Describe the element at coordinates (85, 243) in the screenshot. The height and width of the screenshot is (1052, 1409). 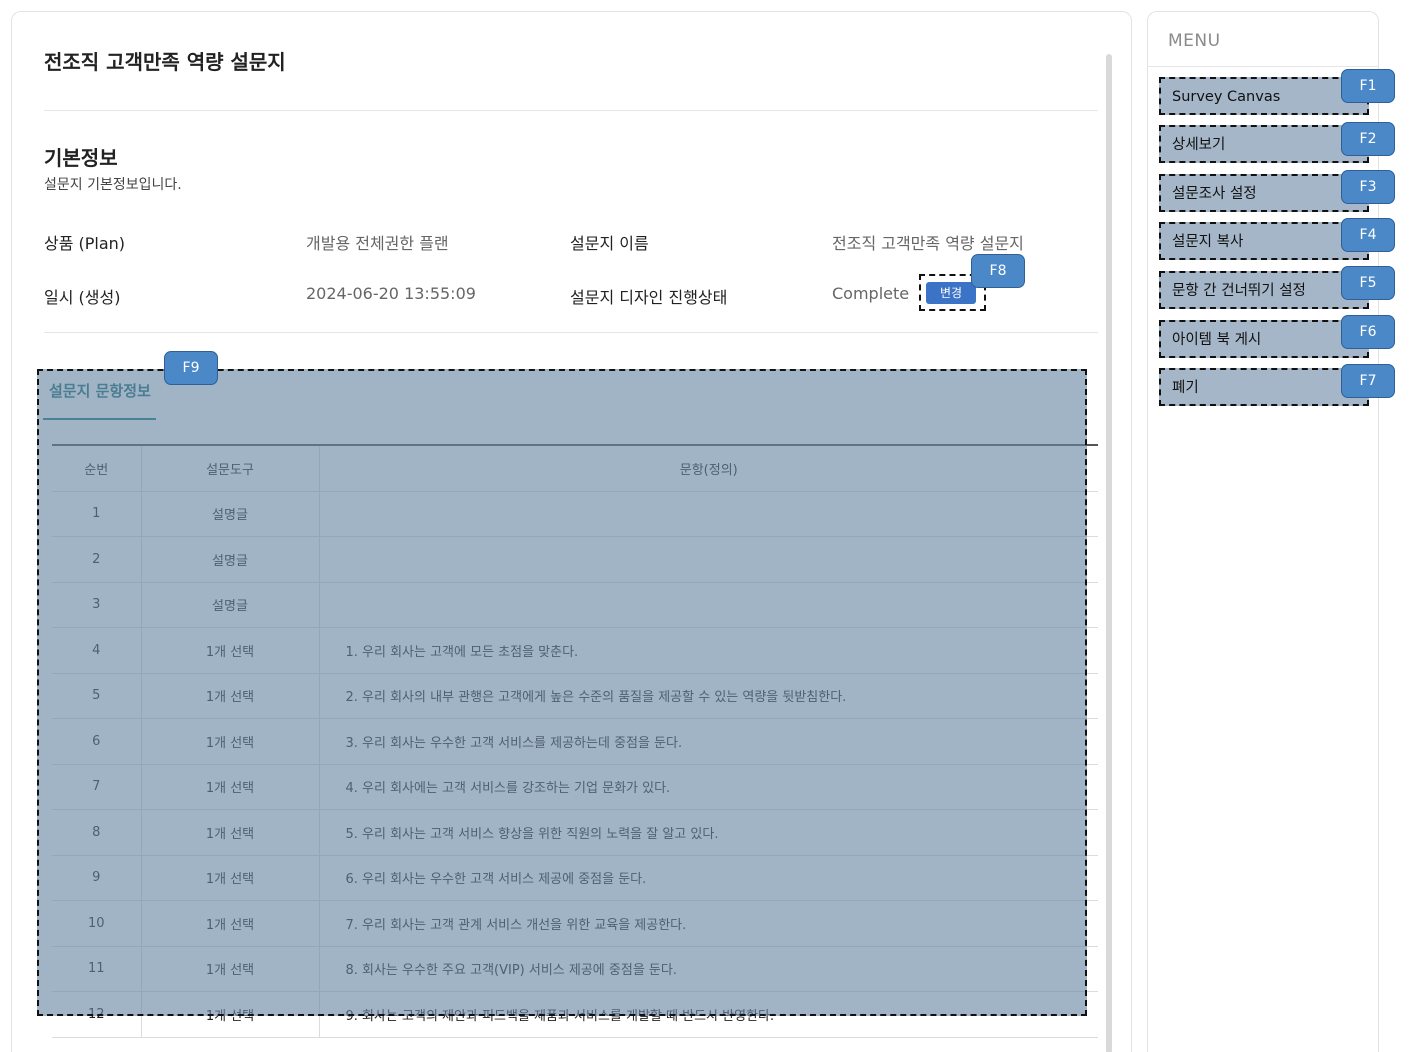
I see `plan-label: 상품 (Plan)` at that location.